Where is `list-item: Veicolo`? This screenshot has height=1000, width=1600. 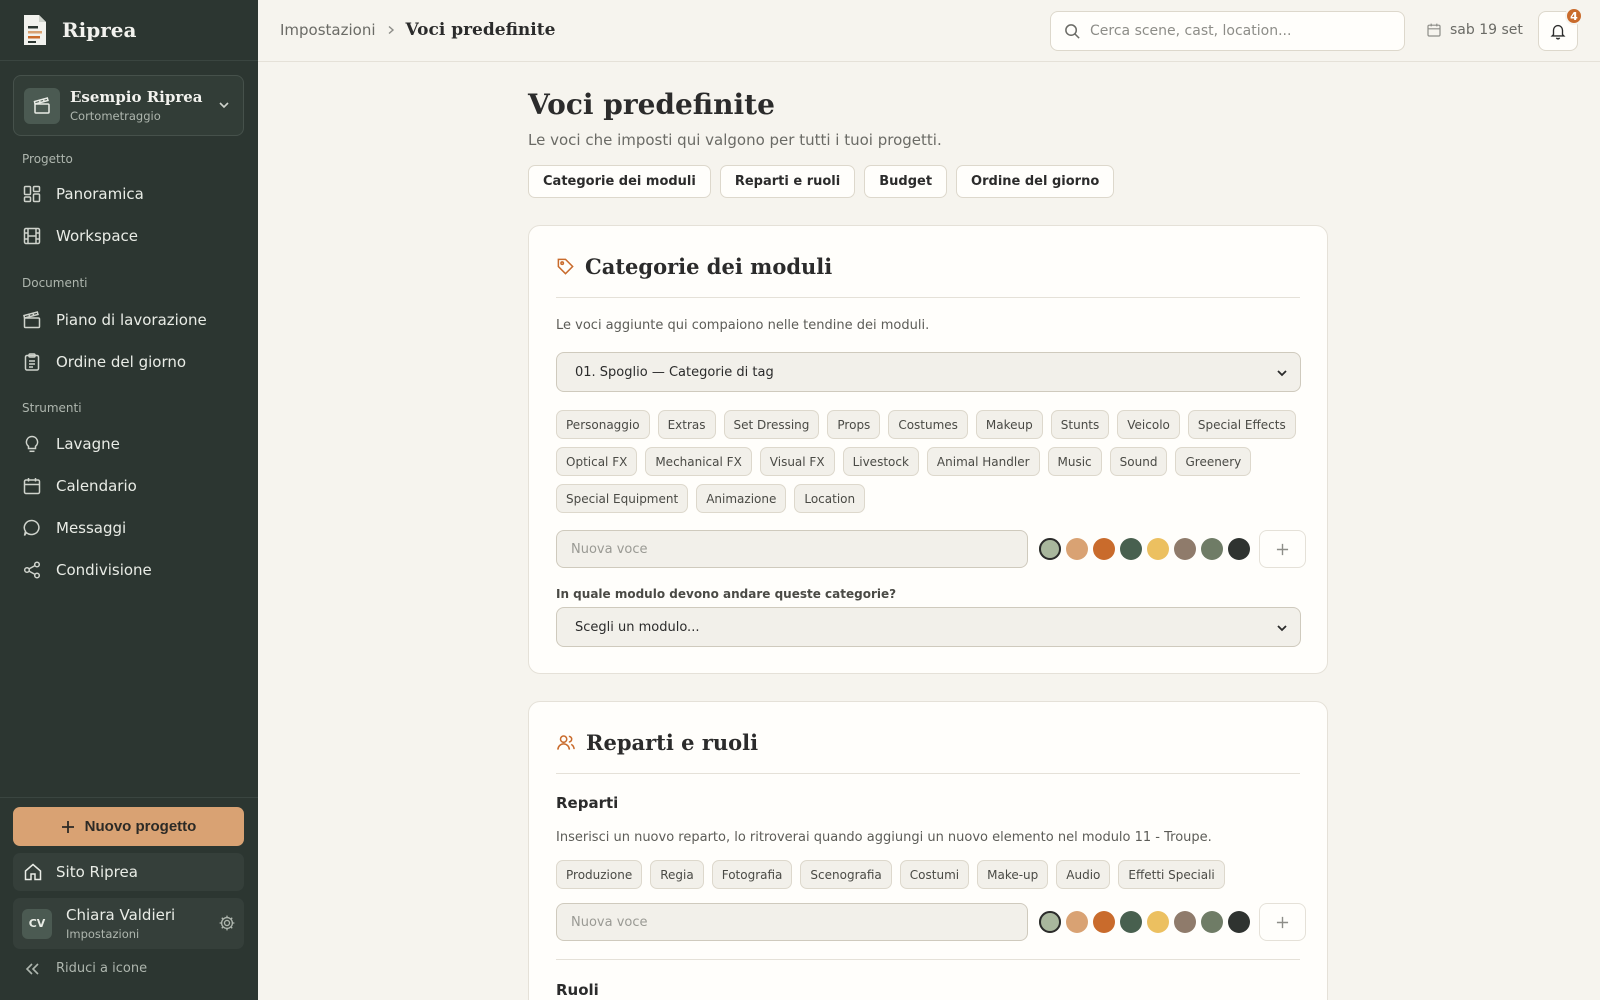
list-item: Veicolo is located at coordinates (1148, 424).